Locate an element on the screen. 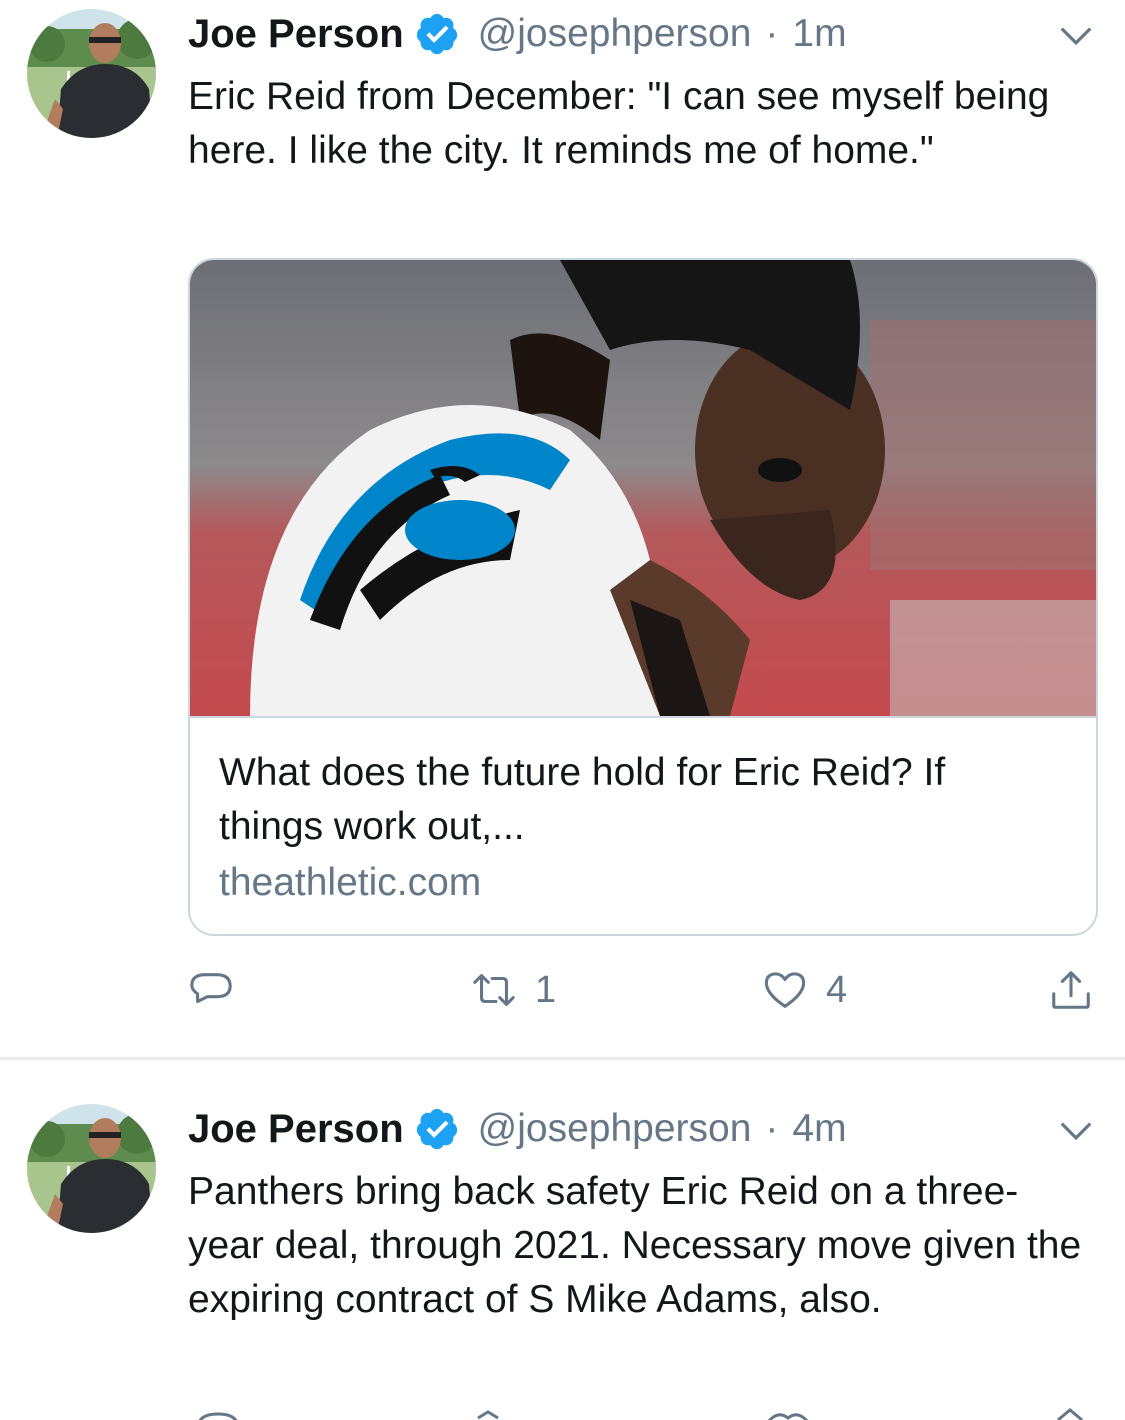  tweet-actions: 1 4 is located at coordinates (643, 990).